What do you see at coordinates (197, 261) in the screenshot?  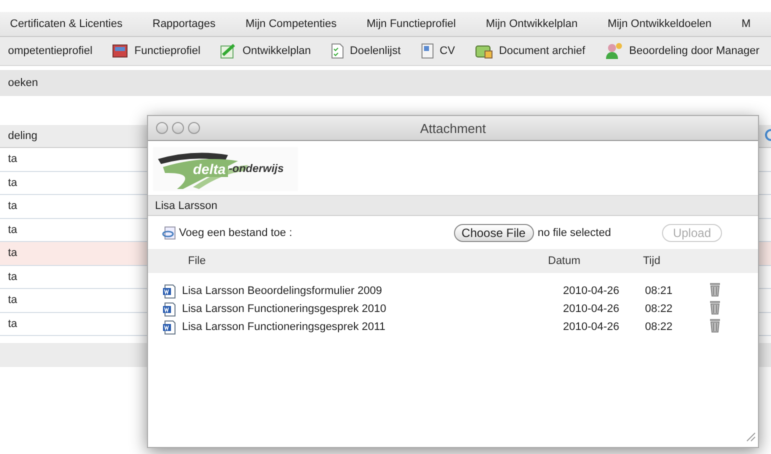 I see `column-header: File` at bounding box center [197, 261].